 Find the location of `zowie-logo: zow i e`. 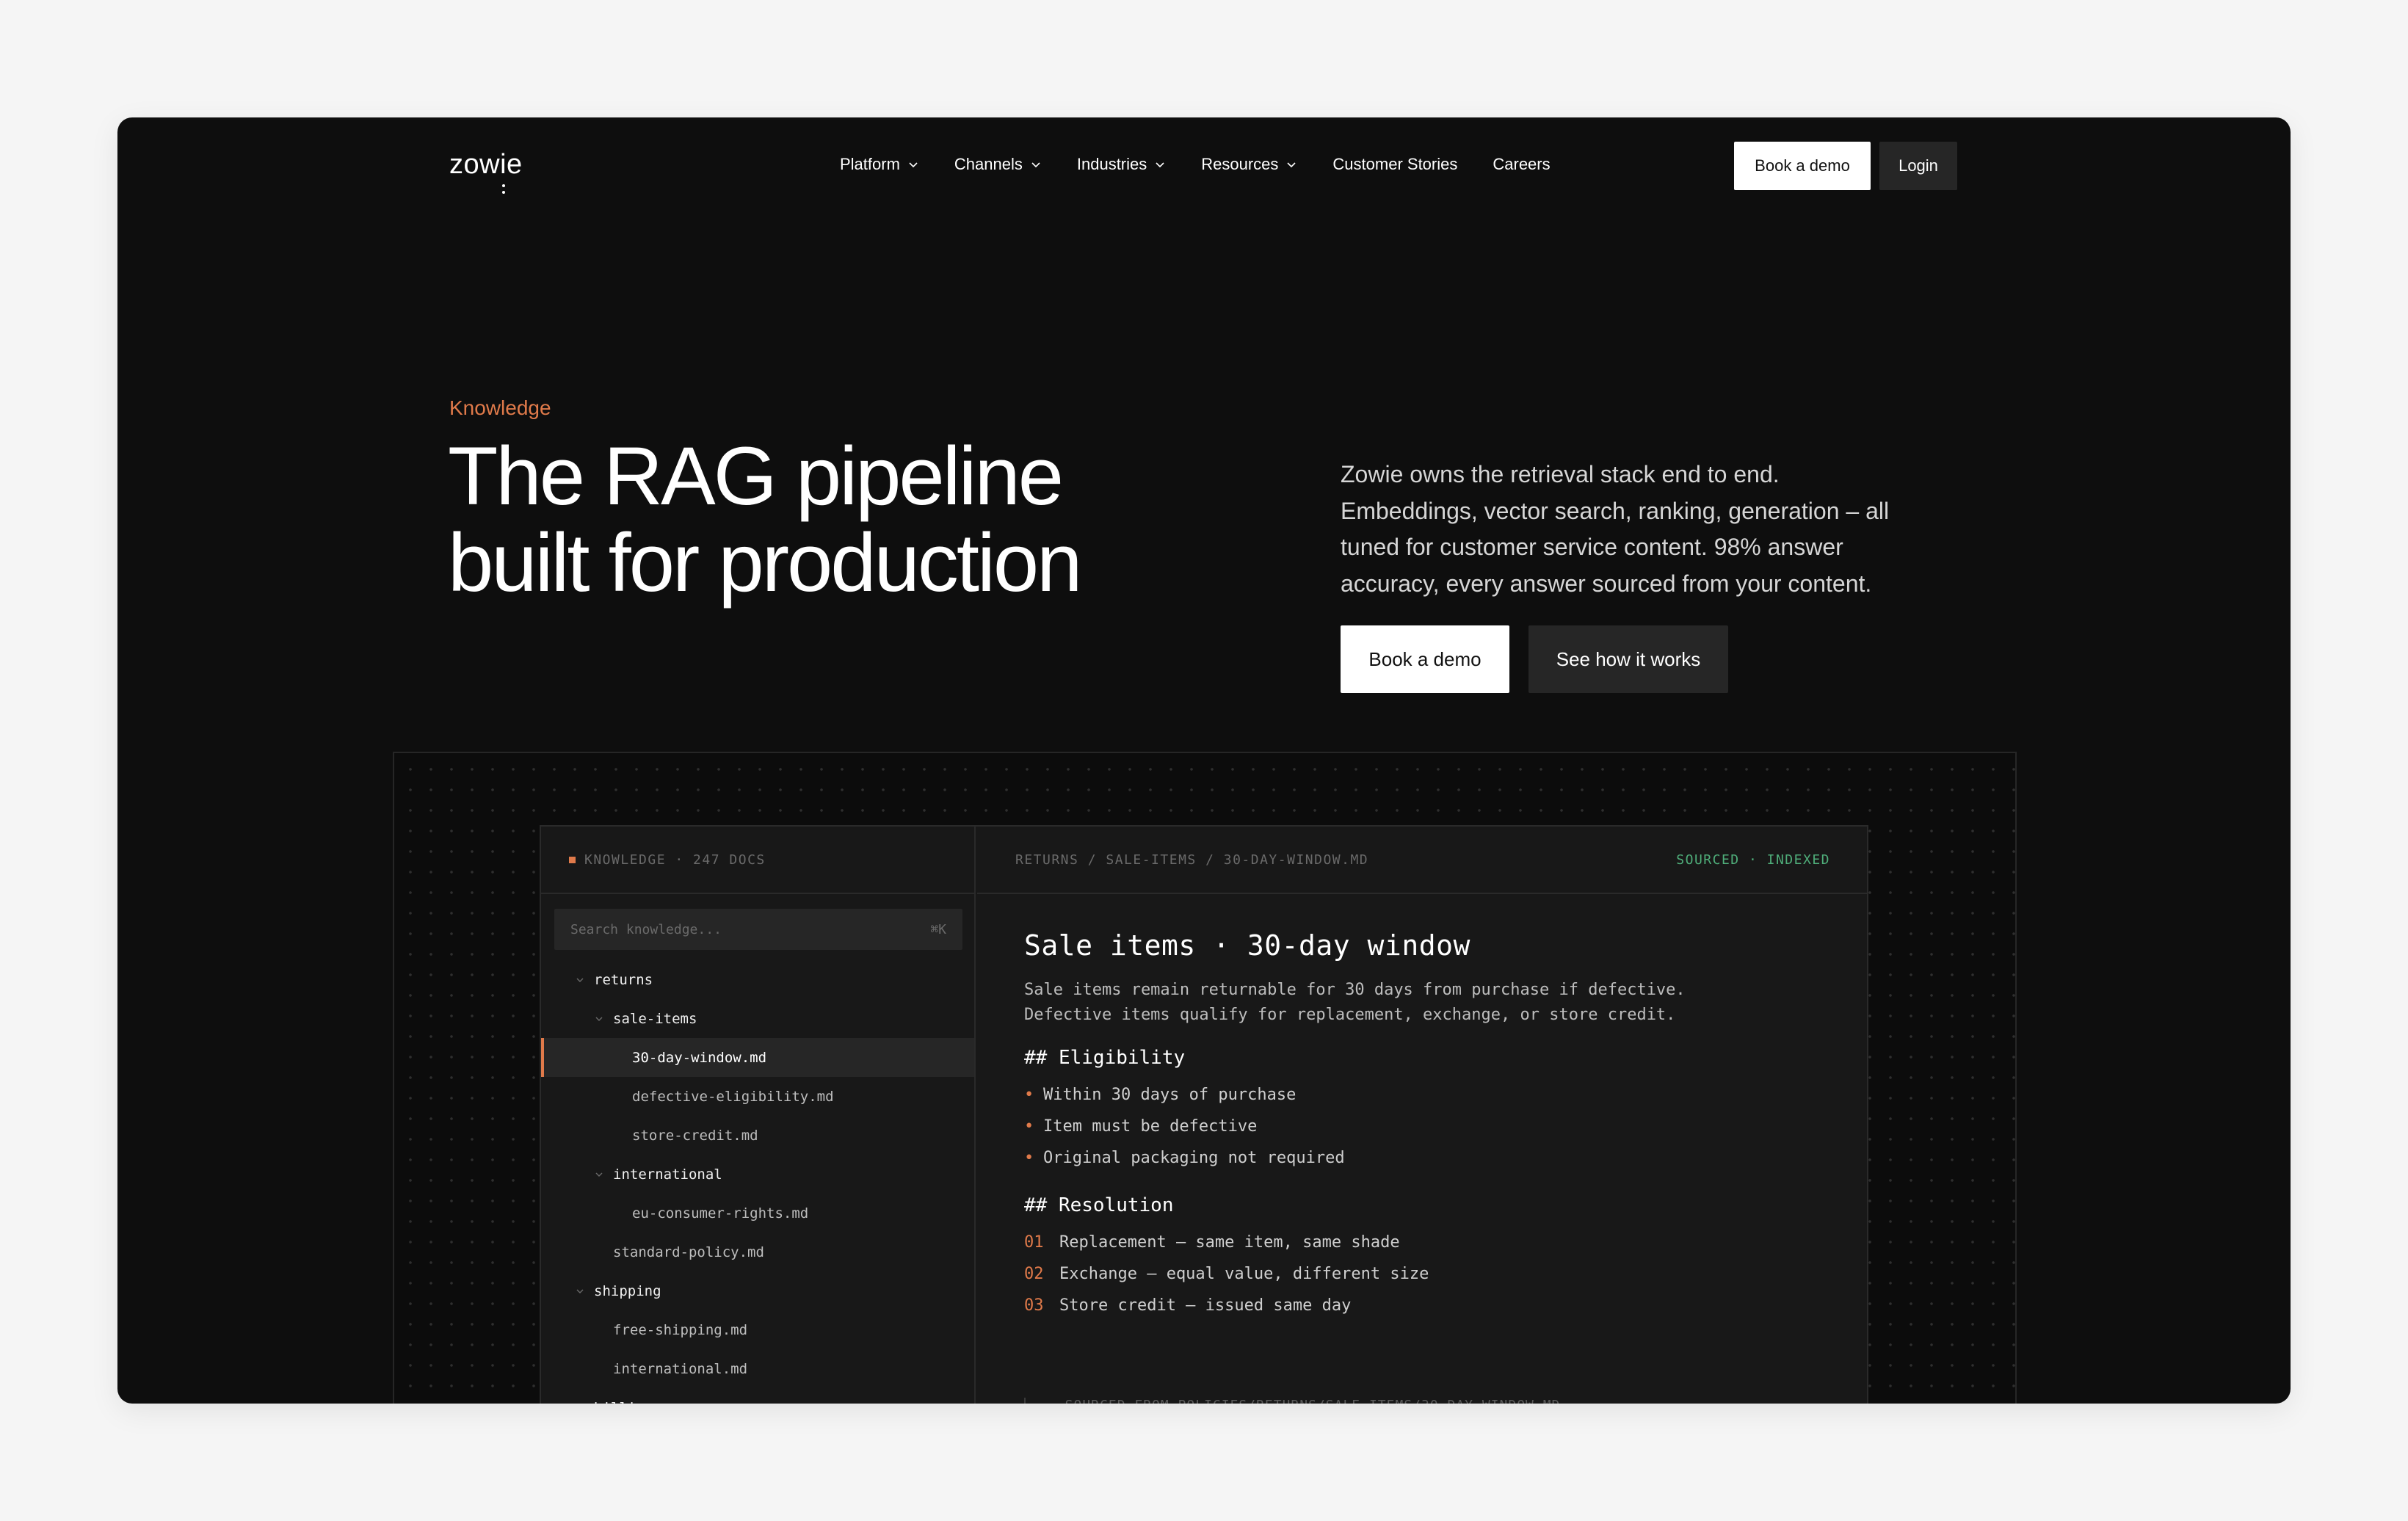

zowie-logo: zow i e is located at coordinates (486, 168).